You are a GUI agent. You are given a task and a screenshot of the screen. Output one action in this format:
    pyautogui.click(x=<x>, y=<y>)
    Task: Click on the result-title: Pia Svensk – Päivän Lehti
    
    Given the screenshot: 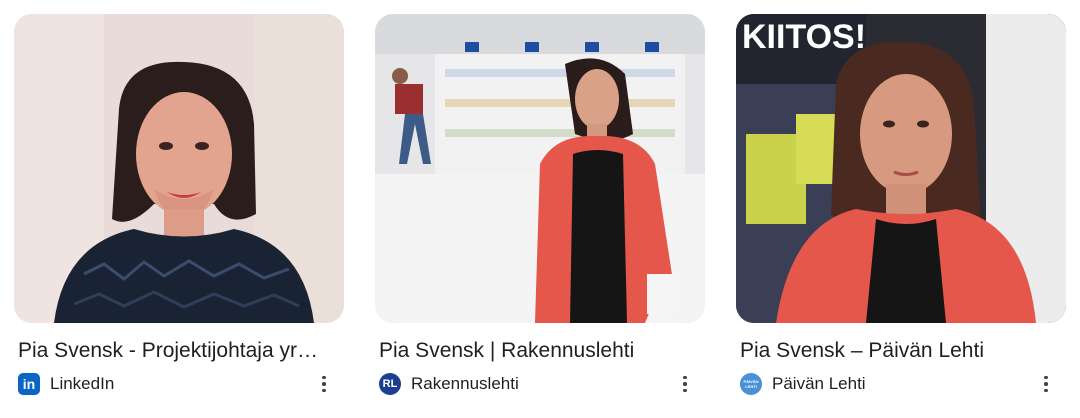 What is the action you would take?
    pyautogui.click(x=903, y=351)
    